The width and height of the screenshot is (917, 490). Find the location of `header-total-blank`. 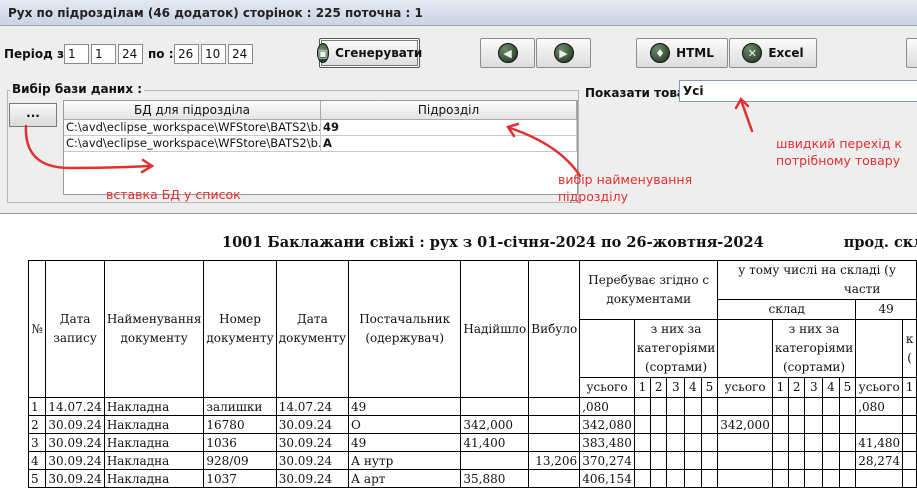

header-total-blank is located at coordinates (607, 348).